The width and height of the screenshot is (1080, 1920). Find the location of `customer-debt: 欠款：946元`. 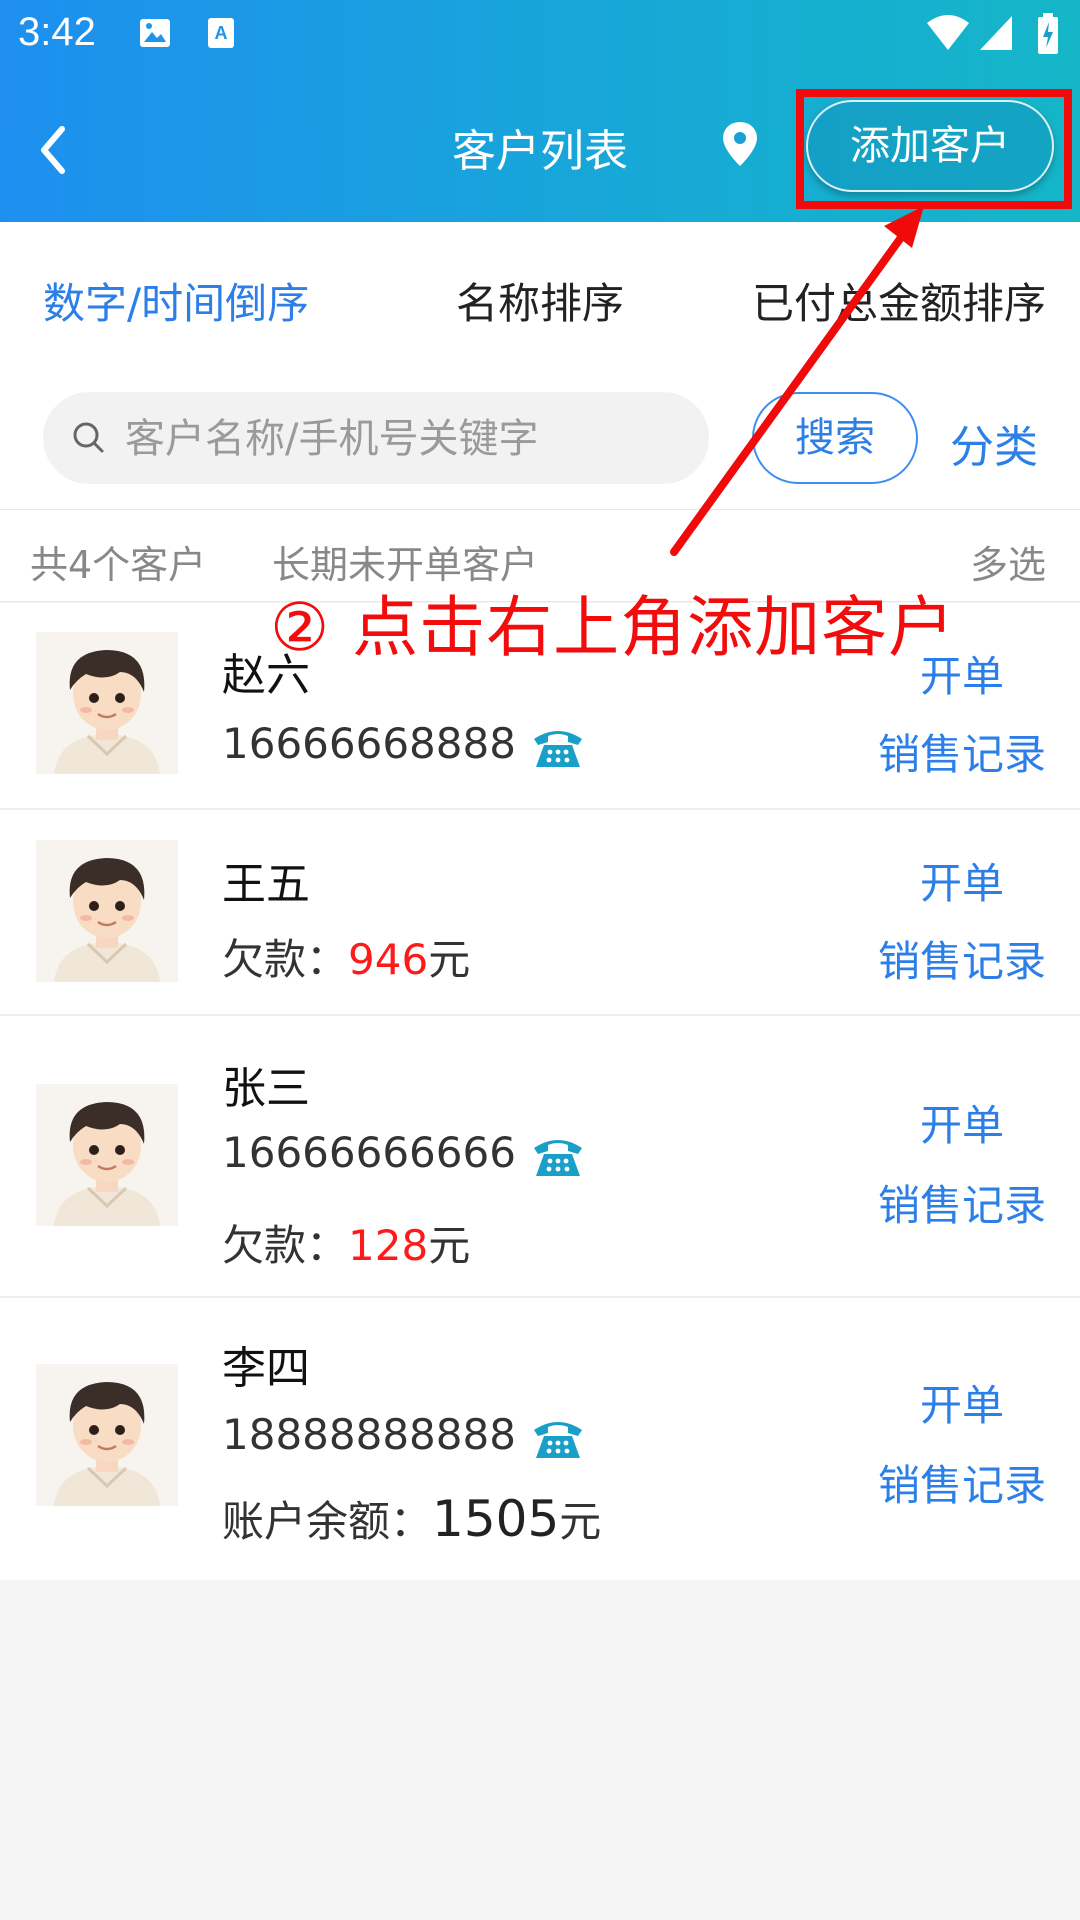

customer-debt: 欠款：946元 is located at coordinates (346, 956).